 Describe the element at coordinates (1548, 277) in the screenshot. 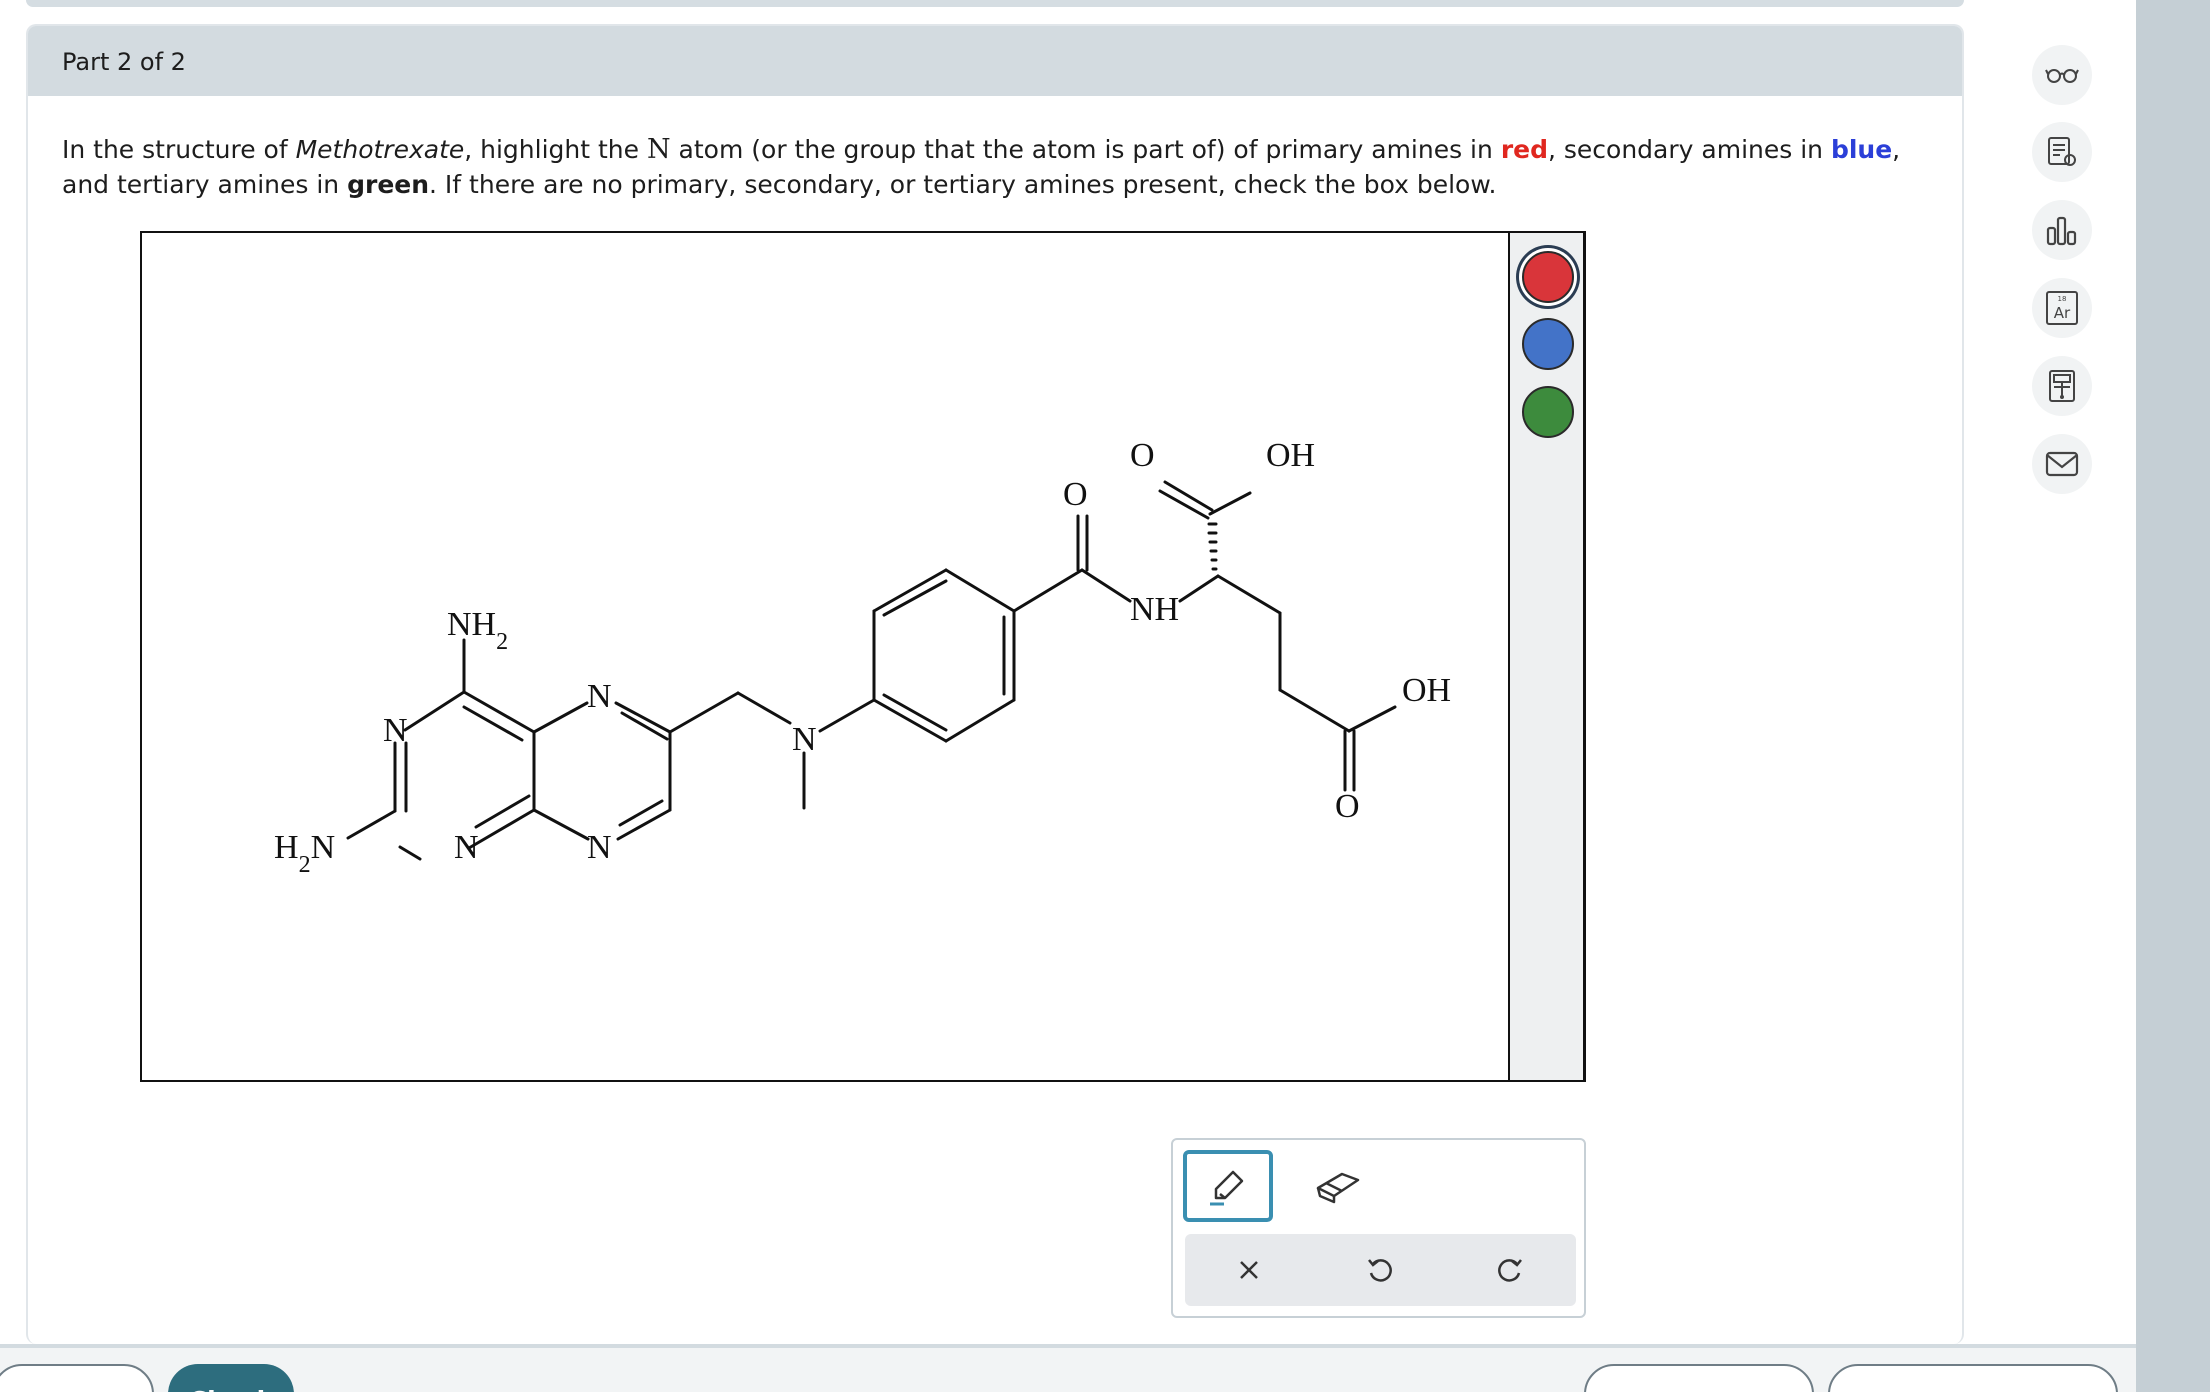

I see `red-color-swatch` at that location.